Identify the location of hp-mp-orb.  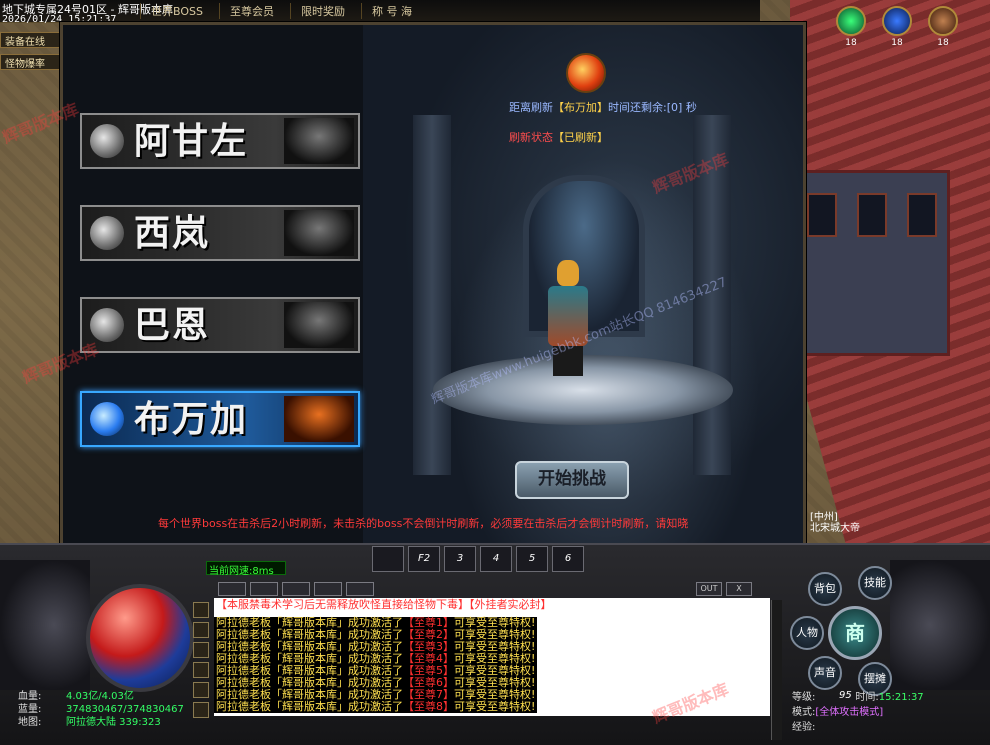
(140, 638).